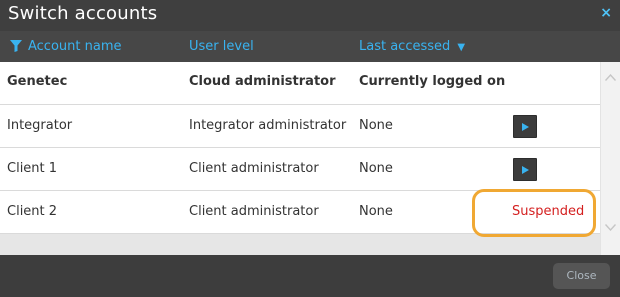 The image size is (620, 297). What do you see at coordinates (610, 227) in the screenshot?
I see `chevron-down-icon` at bounding box center [610, 227].